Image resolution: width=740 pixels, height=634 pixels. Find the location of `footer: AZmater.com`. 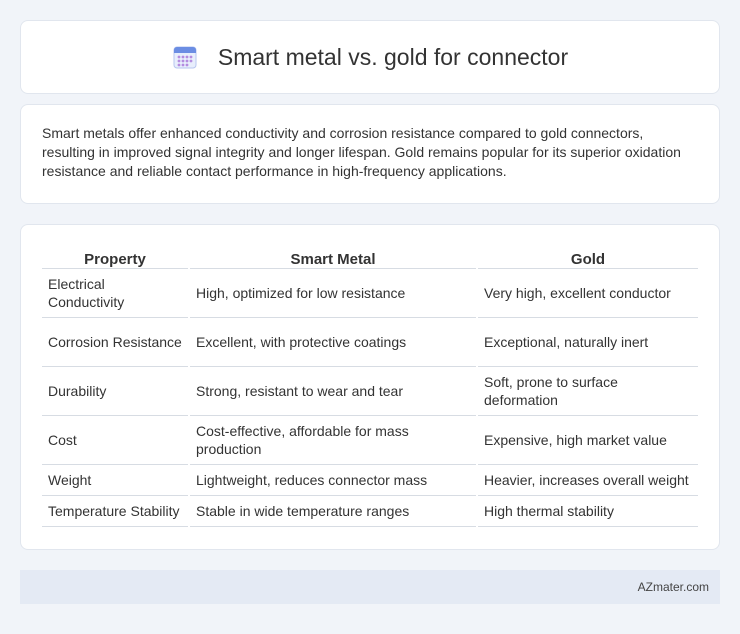

footer: AZmater.com is located at coordinates (370, 587).